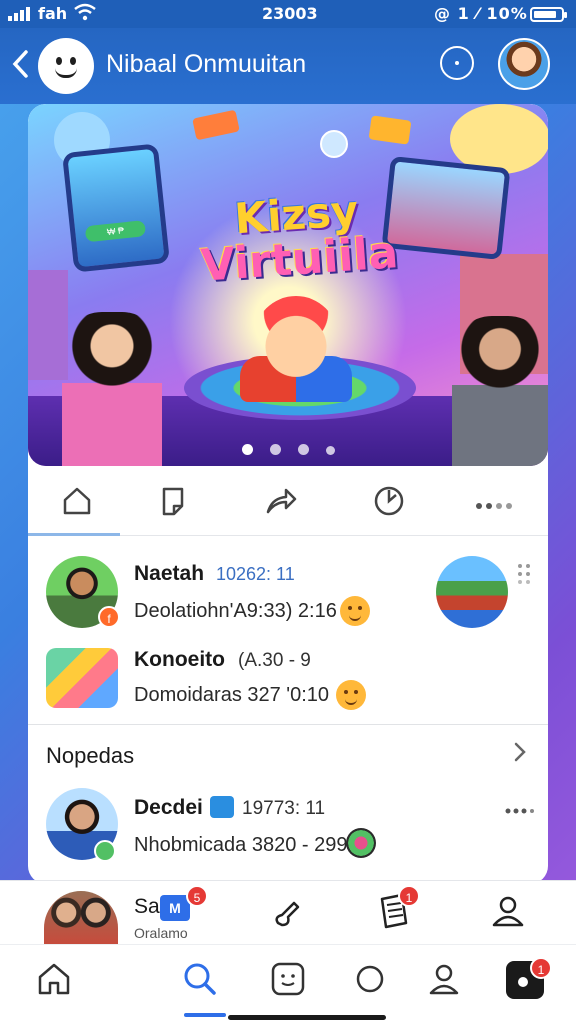  Describe the element at coordinates (53, 13) in the screenshot. I see `carrier-label: fah` at that location.